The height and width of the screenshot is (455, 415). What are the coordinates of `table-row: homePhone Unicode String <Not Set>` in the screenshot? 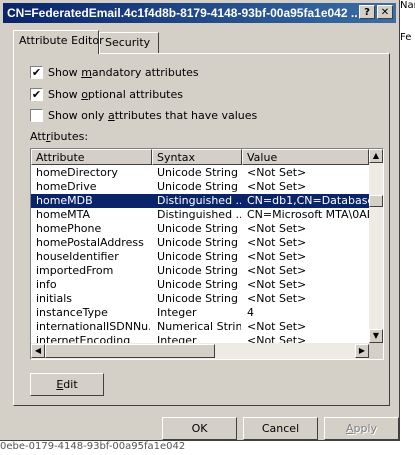 It's located at (200, 229).